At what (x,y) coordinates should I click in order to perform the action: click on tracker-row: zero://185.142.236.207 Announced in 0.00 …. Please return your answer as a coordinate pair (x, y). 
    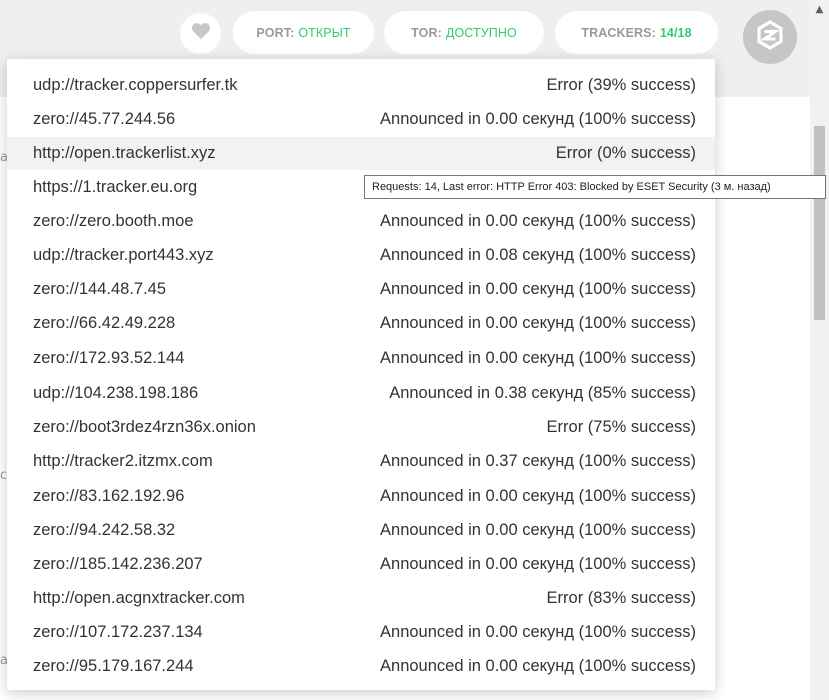
    Looking at the image, I should click on (361, 564).